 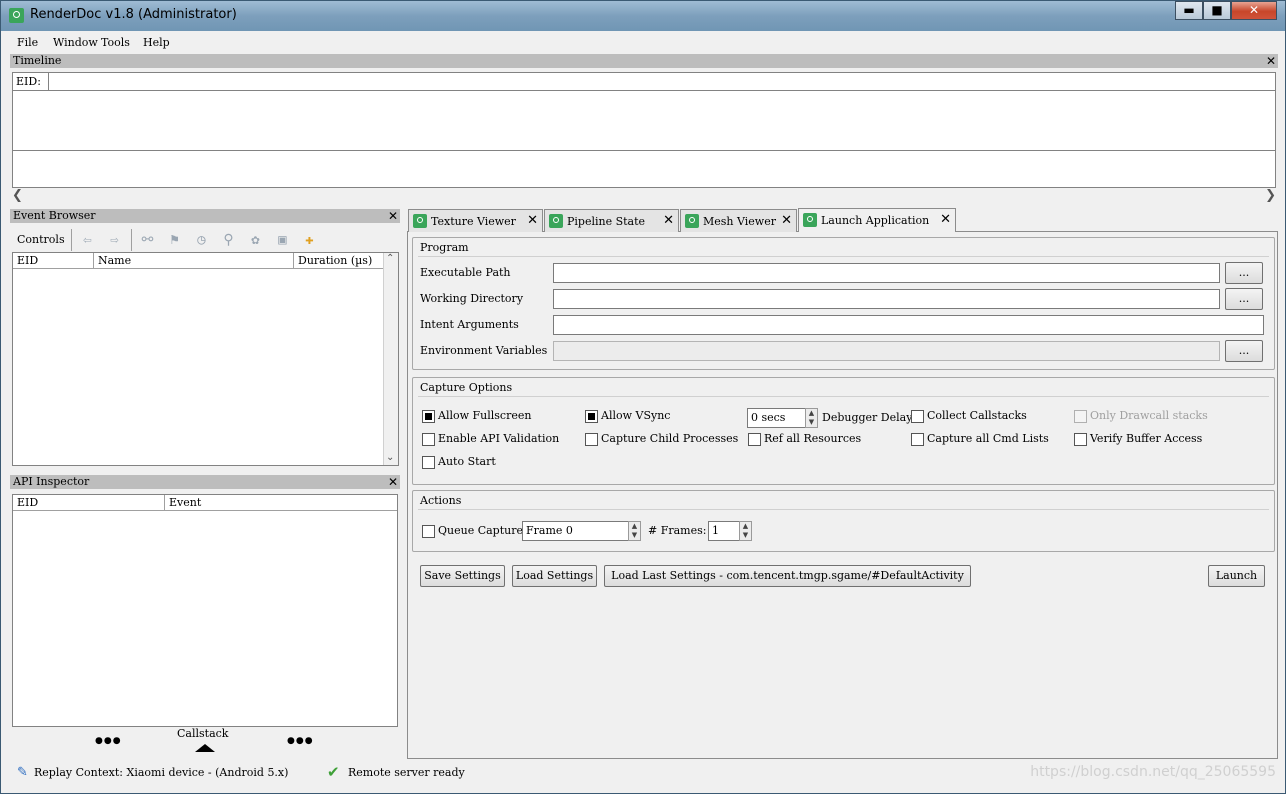 I want to click on callstack-label: Callstack, so click(x=202, y=733).